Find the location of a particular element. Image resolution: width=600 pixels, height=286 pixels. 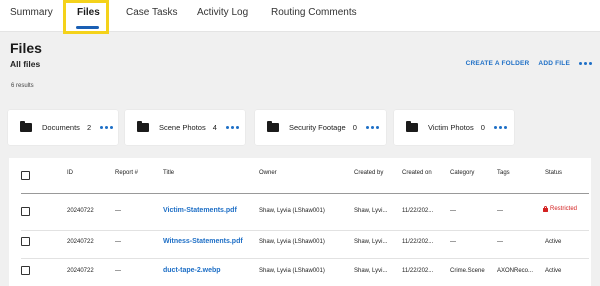

file-title-link: Victim-Statements.pdf is located at coordinates (200, 210).